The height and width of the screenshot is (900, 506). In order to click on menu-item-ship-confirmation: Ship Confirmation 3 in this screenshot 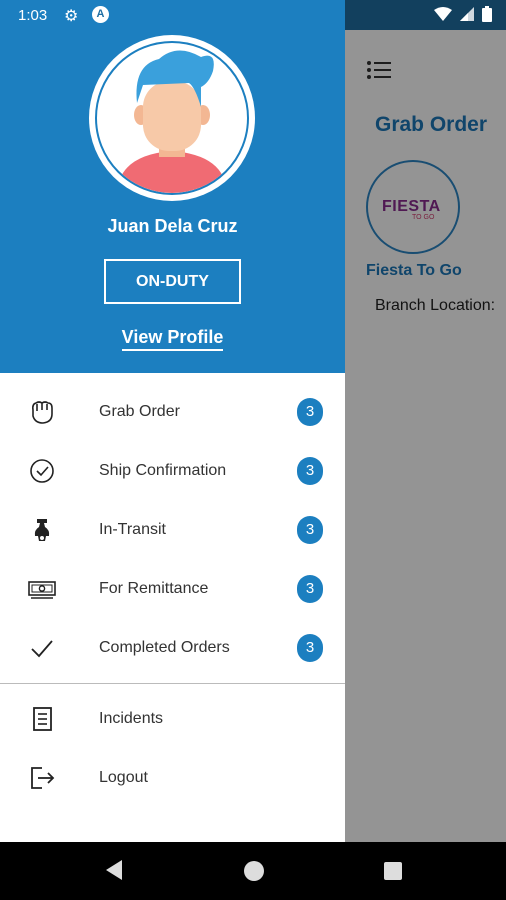, I will do `click(172, 471)`.